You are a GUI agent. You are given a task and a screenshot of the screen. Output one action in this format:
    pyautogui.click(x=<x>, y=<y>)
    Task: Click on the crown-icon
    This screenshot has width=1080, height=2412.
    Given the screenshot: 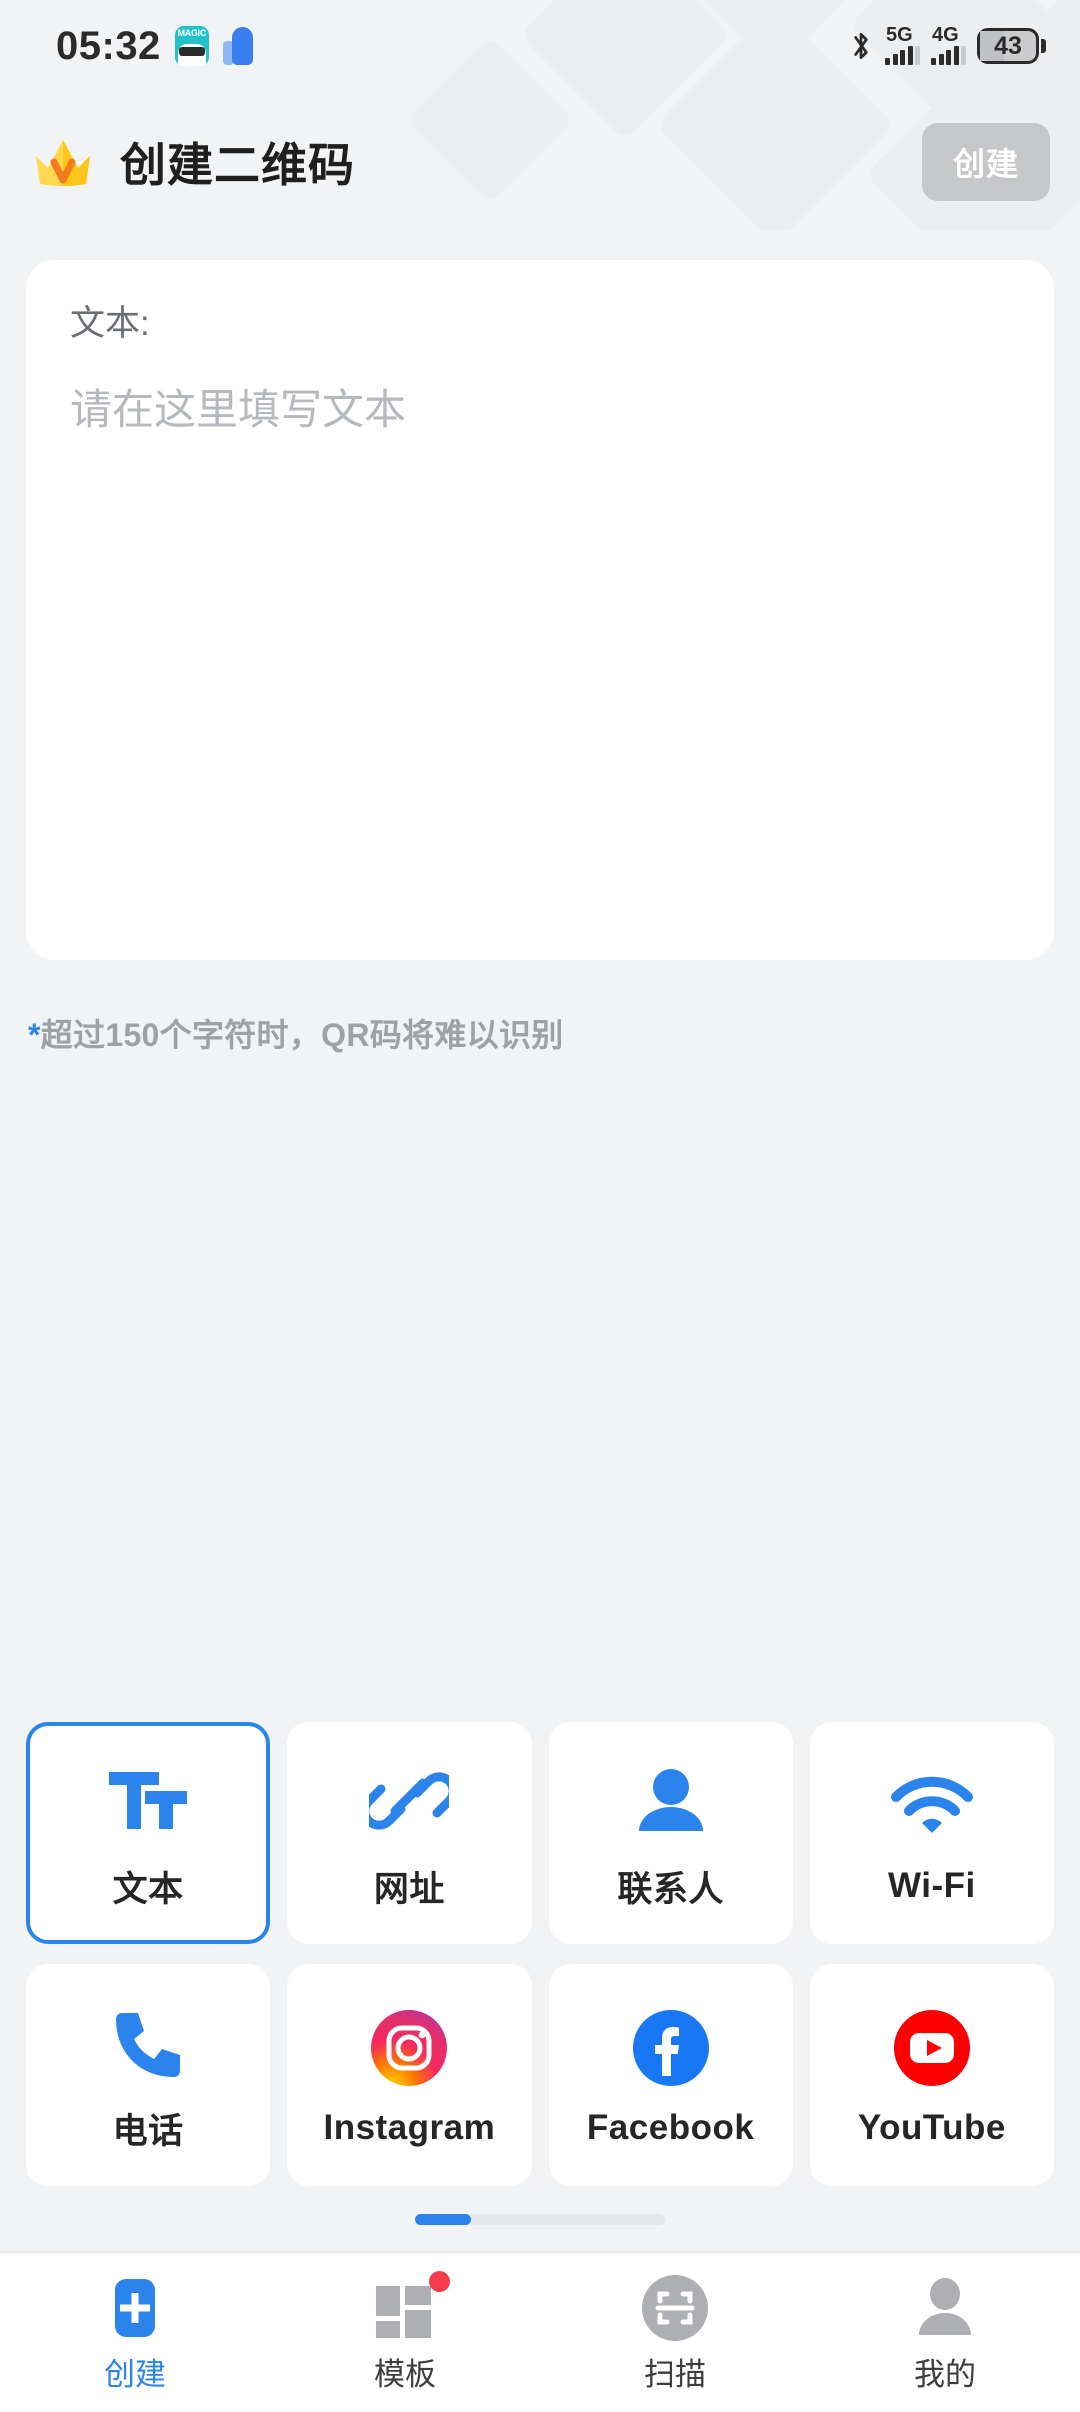 What is the action you would take?
    pyautogui.click(x=63, y=163)
    